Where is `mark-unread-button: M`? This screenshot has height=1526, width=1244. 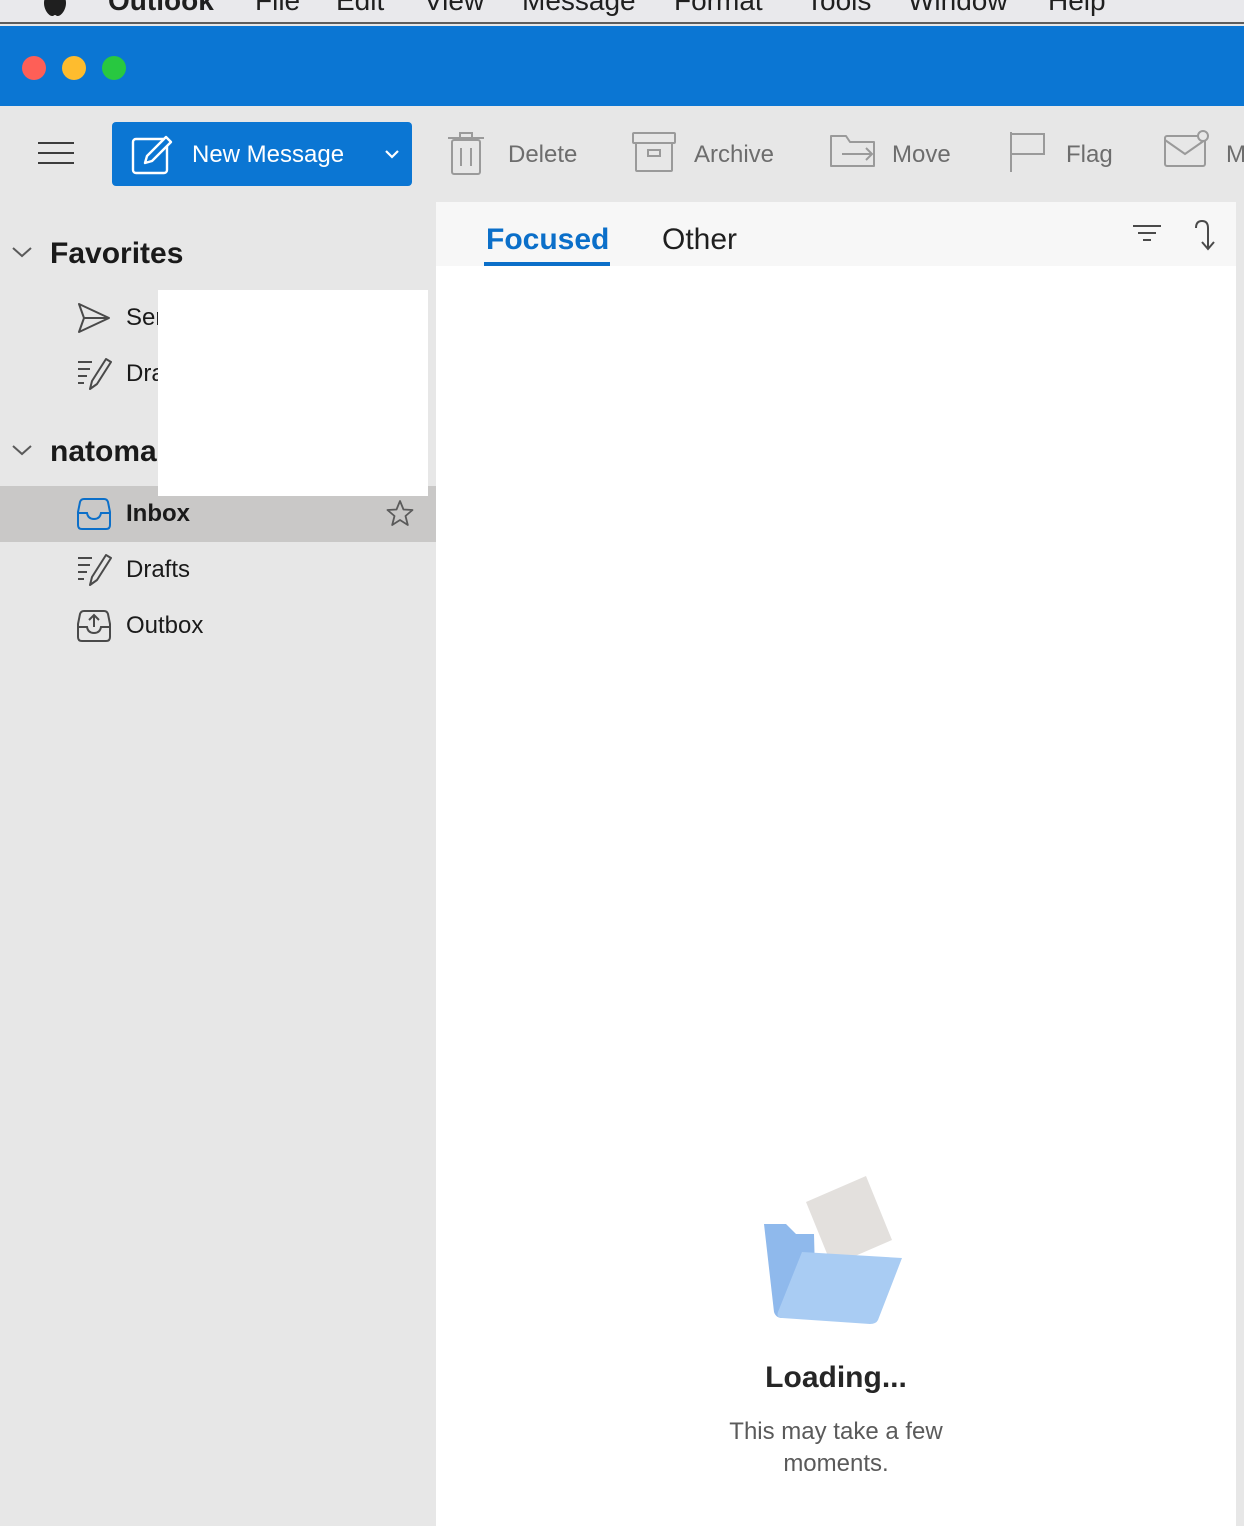
mark-unread-button: M is located at coordinates (1202, 154).